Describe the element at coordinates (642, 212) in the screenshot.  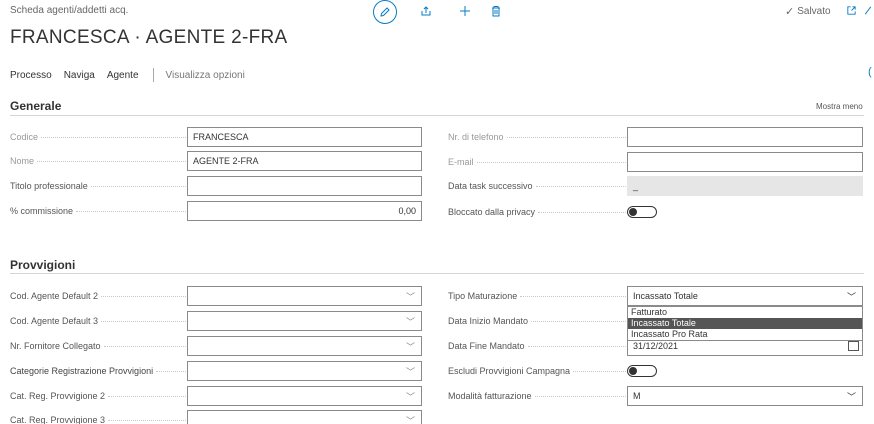
I see `privacy-toggle` at that location.